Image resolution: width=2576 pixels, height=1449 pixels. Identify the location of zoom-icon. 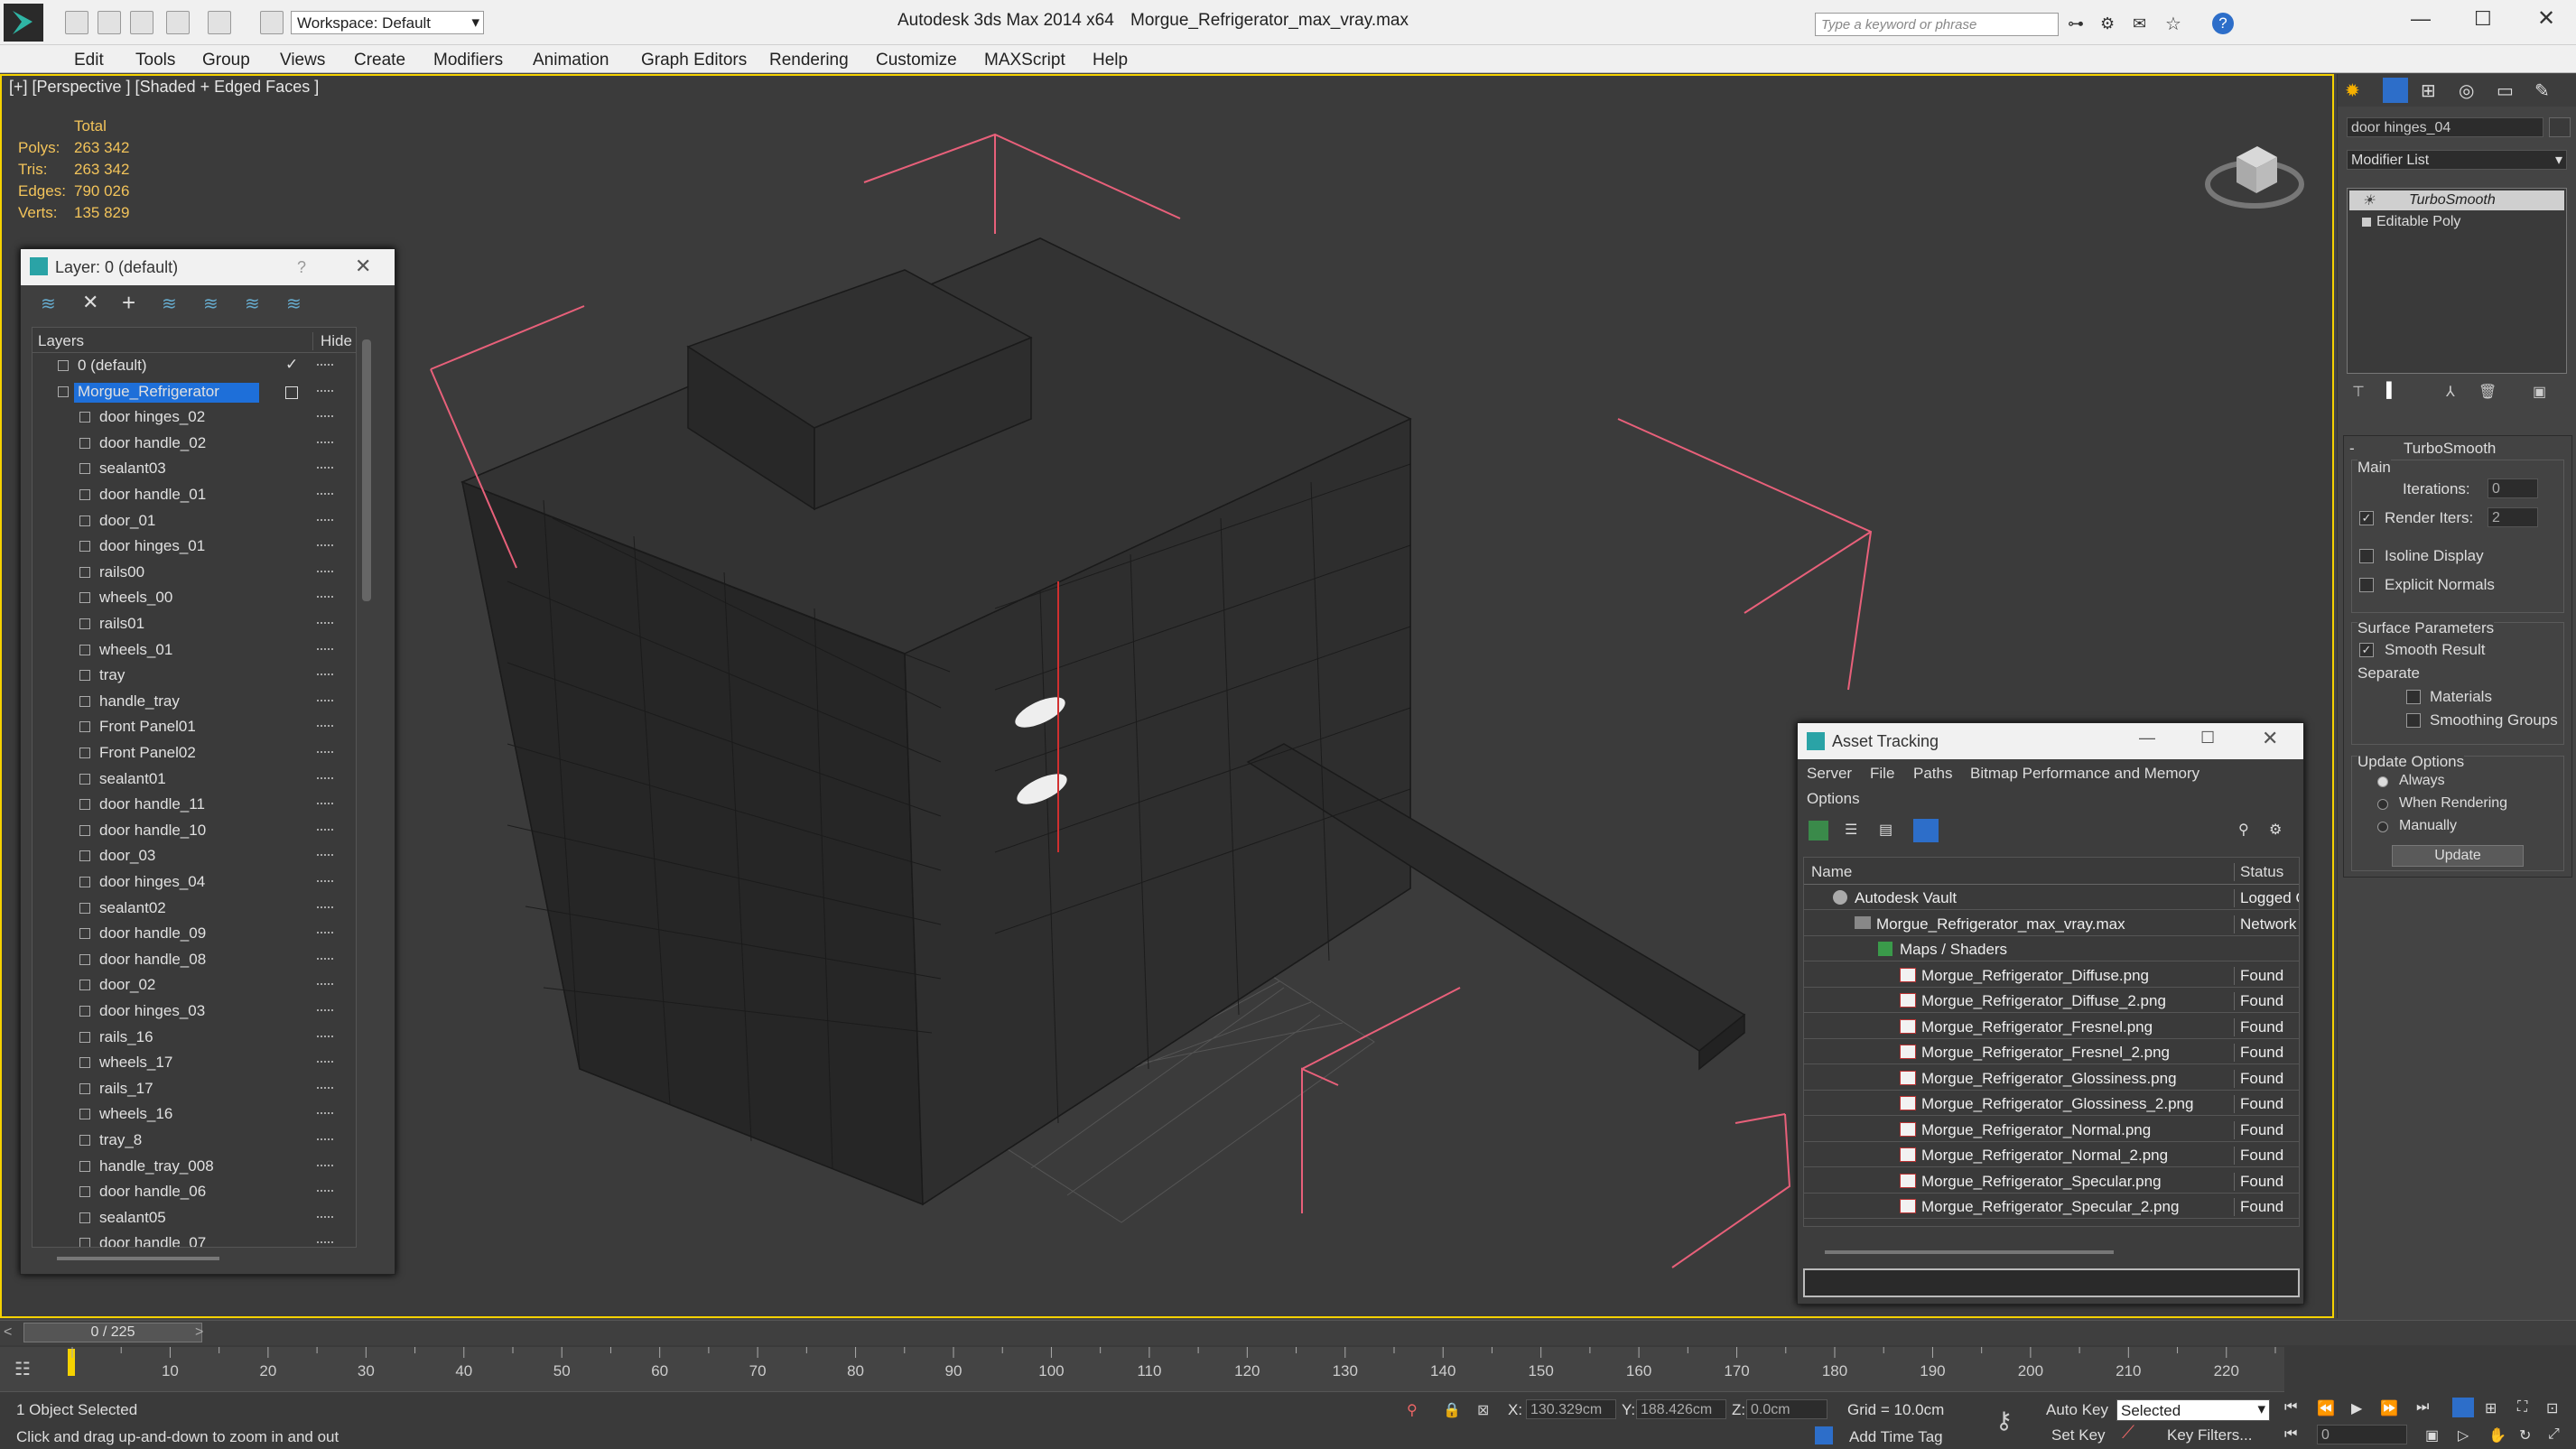
(2463, 1407).